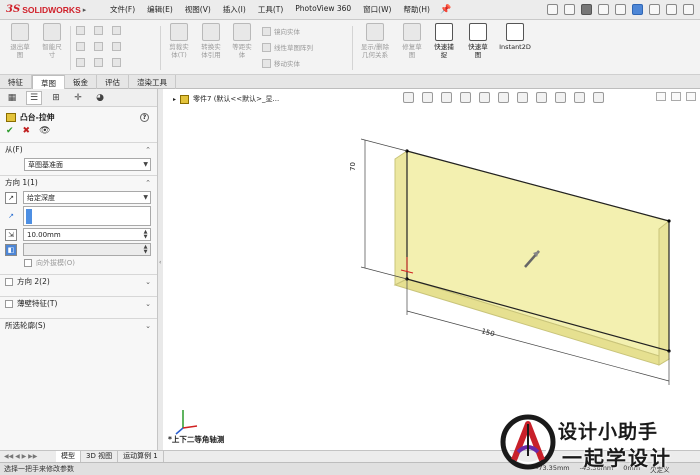 The height and width of the screenshot is (475, 700). What do you see at coordinates (620, 9) in the screenshot?
I see `undo-icon` at bounding box center [620, 9].